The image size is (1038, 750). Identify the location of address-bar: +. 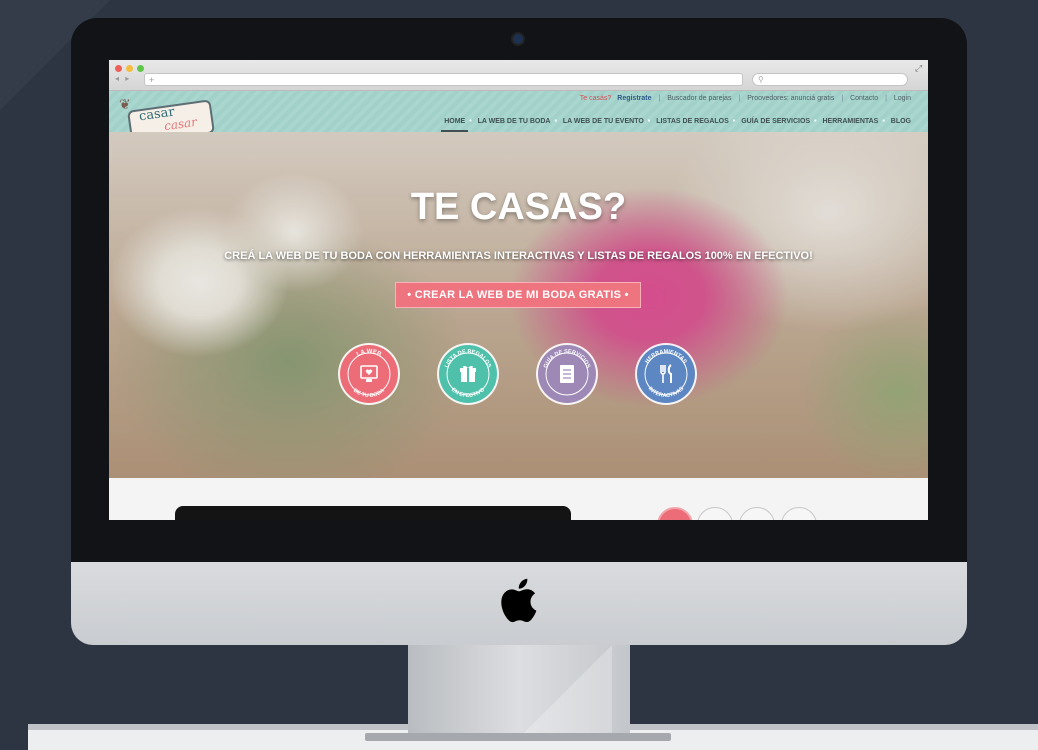
(443, 79).